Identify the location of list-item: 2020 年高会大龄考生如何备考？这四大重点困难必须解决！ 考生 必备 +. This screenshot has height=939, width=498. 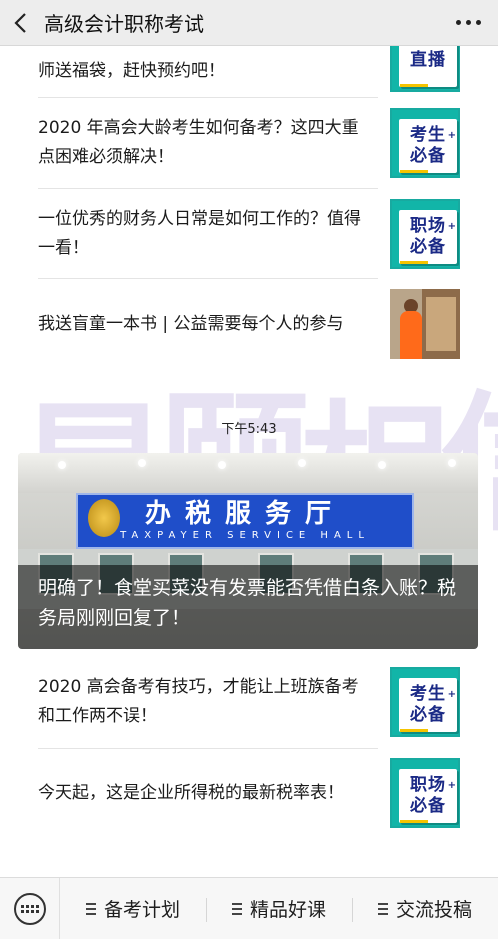
(249, 143).